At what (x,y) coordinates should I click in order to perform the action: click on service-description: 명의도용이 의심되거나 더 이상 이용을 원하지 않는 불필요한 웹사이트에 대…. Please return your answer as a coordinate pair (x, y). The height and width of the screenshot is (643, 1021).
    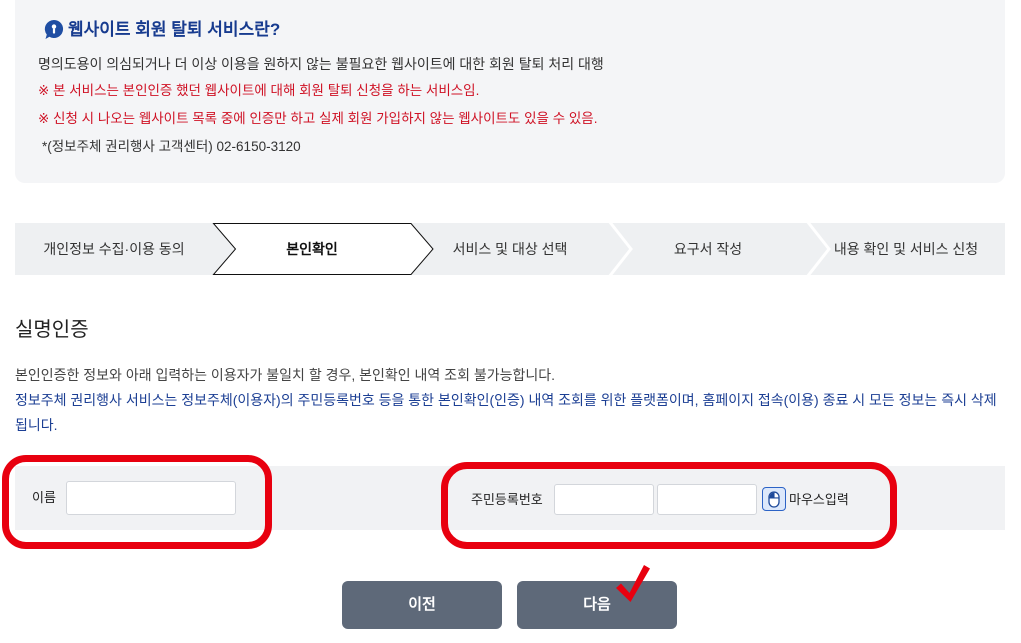
    Looking at the image, I should click on (321, 64).